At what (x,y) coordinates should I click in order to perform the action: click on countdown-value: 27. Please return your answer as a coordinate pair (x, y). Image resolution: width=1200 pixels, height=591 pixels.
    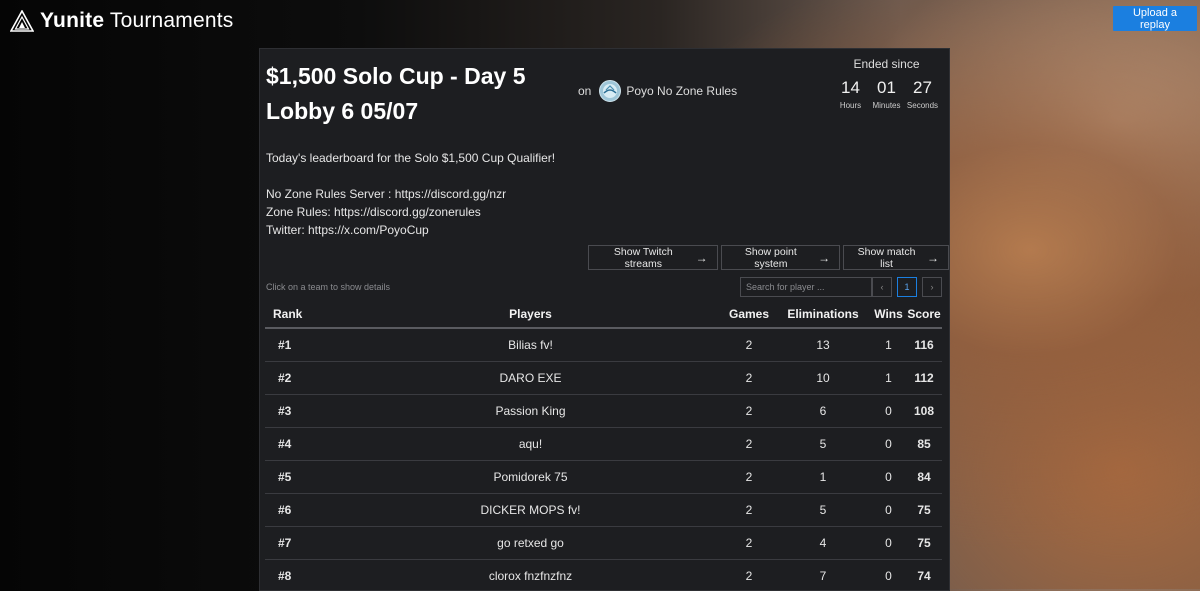
    Looking at the image, I should click on (922, 88).